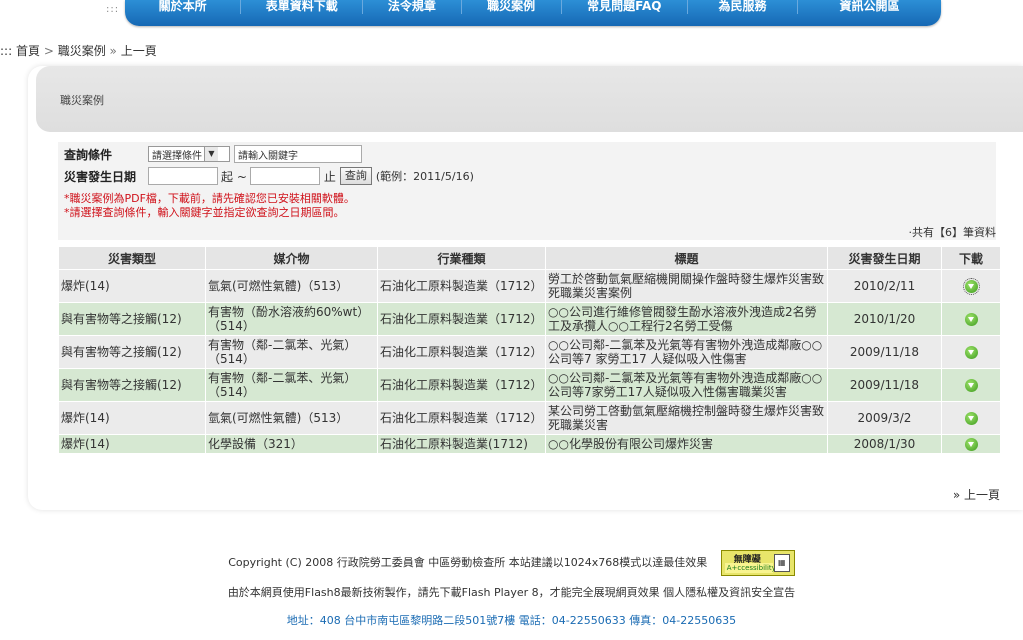  Describe the element at coordinates (461, 444) in the screenshot. I see `cell-industry: 石油化工原料製造業(1712)` at that location.